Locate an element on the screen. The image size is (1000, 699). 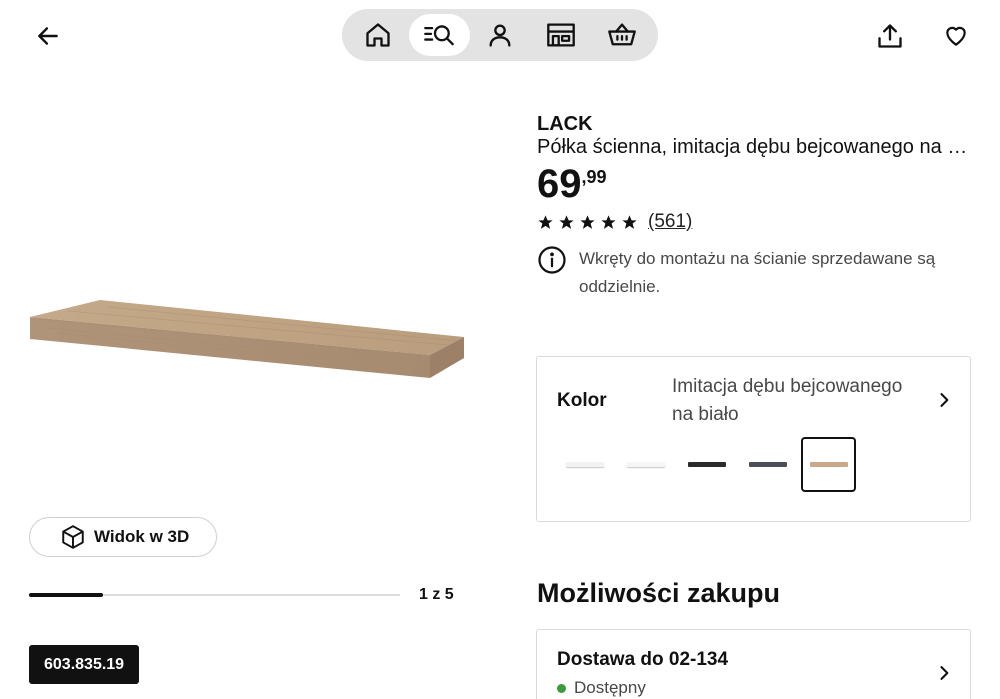
status-dot is located at coordinates (561, 688).